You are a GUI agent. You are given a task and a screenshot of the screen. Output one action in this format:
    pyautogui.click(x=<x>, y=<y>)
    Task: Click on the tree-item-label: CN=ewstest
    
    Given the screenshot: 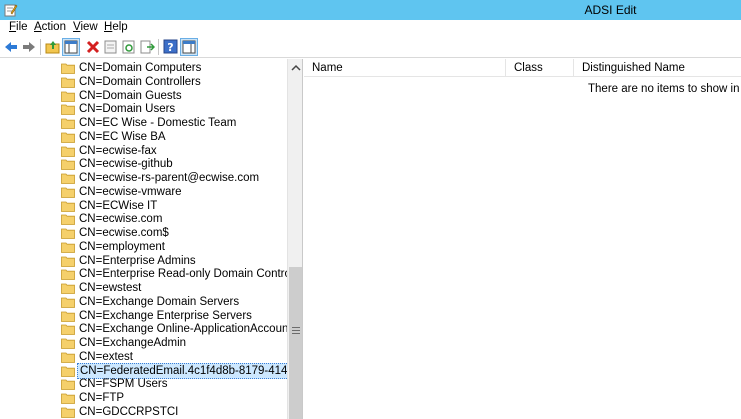 What is the action you would take?
    pyautogui.click(x=110, y=288)
    